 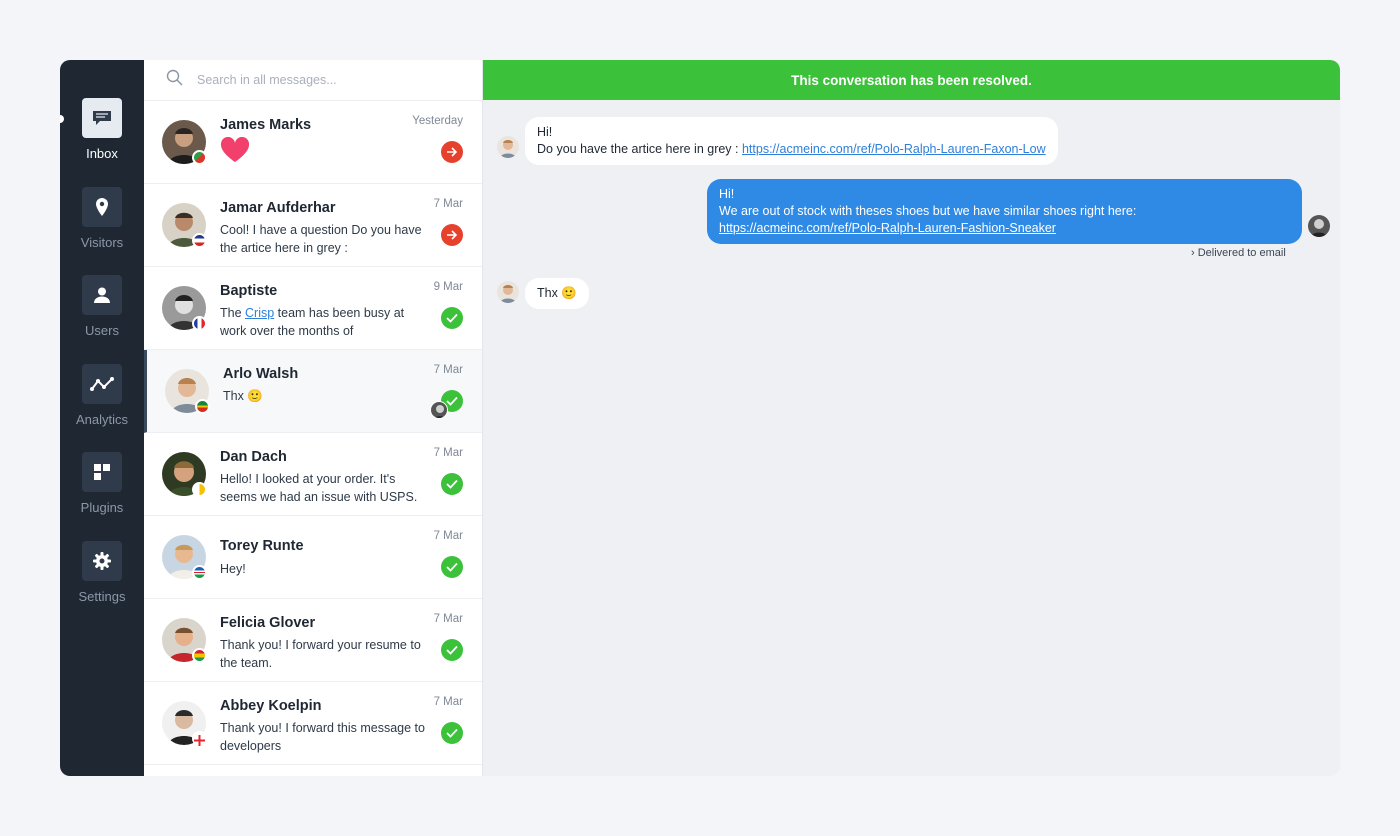 I want to click on contact-name: James Marks, so click(x=266, y=125).